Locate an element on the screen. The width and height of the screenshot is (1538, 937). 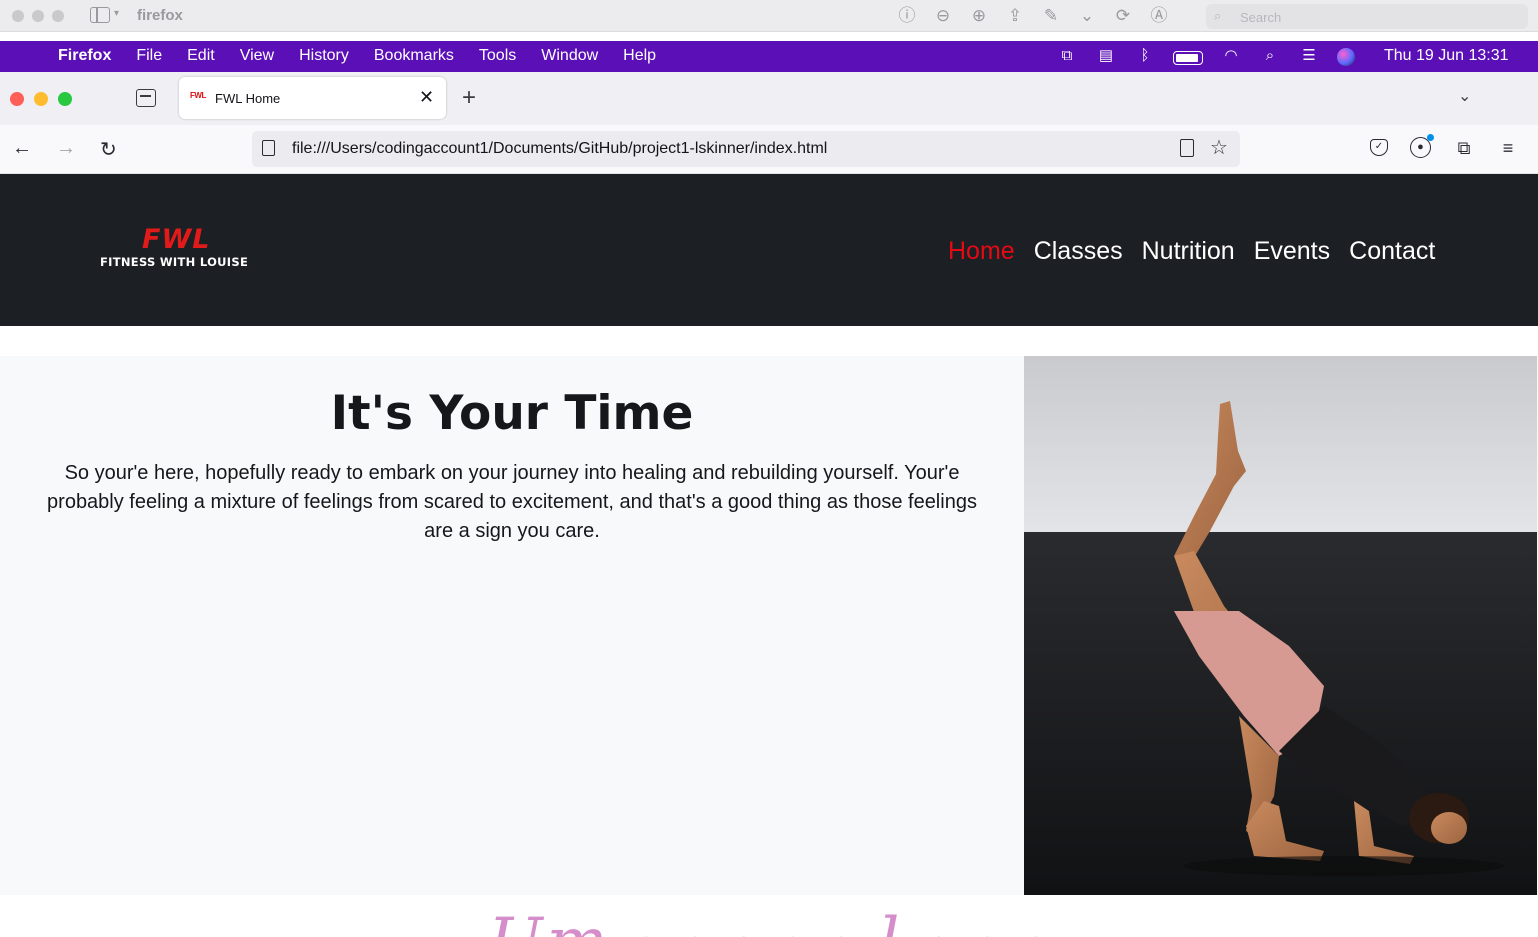
back-arrow-icon: ← is located at coordinates (22, 148).